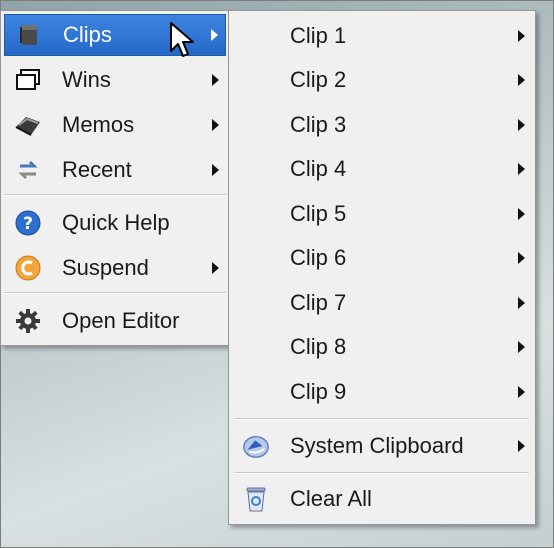  I want to click on submenu-item-clip-5: Clip 5, so click(382, 214).